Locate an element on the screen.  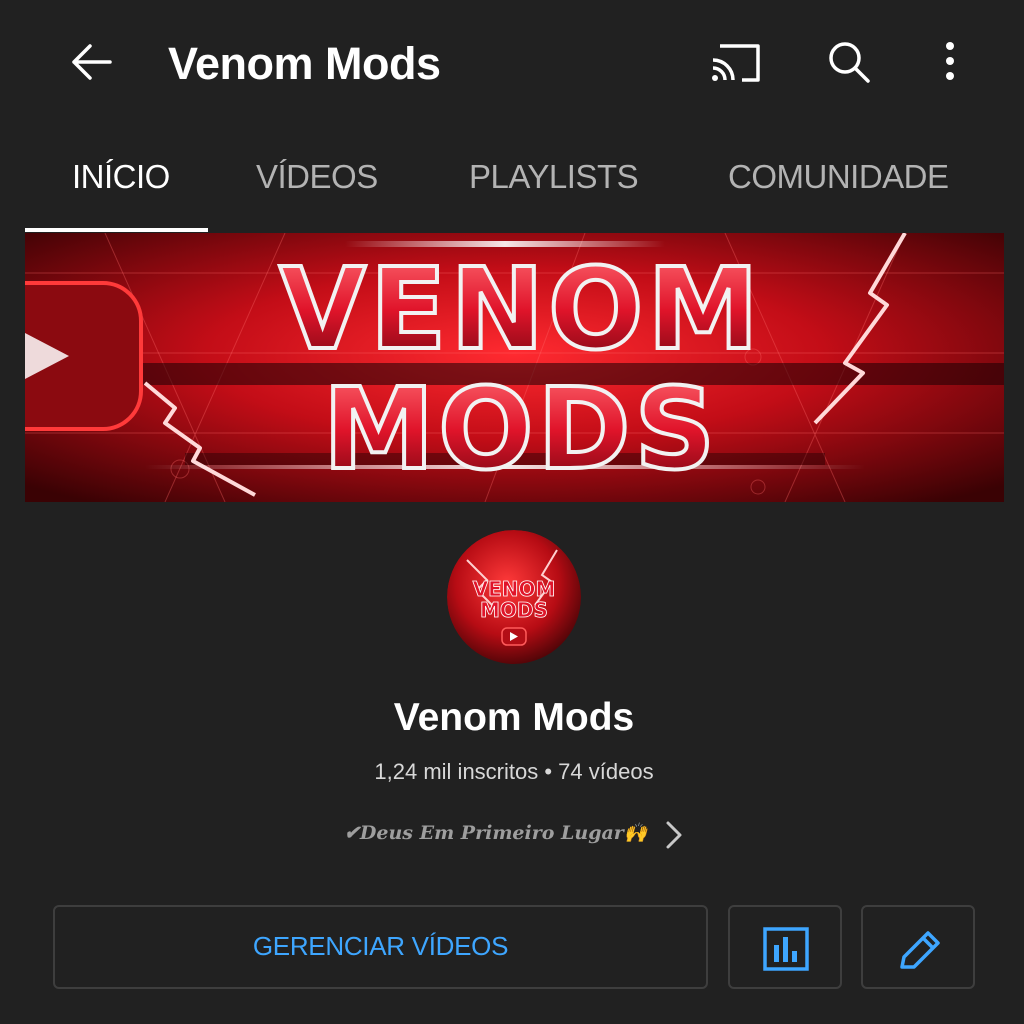
active-tab-indicator is located at coordinates (116, 230).